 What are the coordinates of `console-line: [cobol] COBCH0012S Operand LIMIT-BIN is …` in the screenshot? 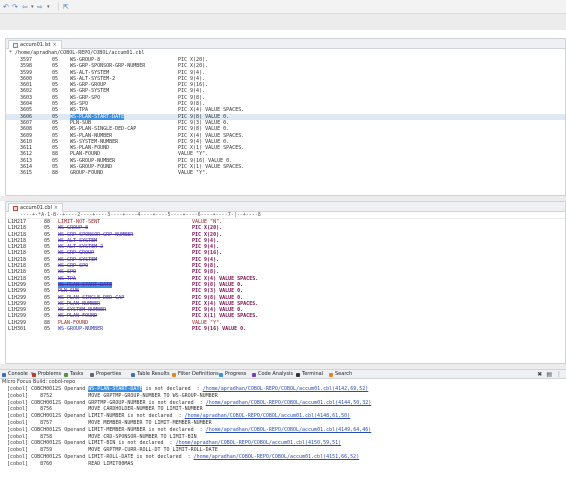 It's located at (283, 443).